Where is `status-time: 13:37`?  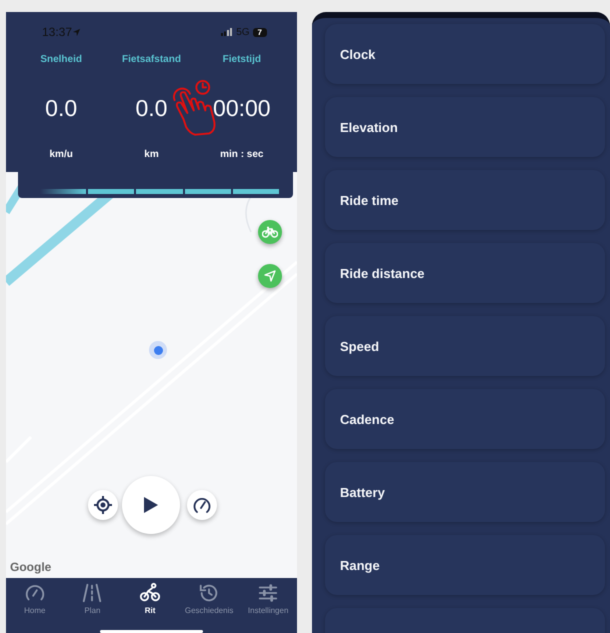 status-time: 13:37 is located at coordinates (57, 32).